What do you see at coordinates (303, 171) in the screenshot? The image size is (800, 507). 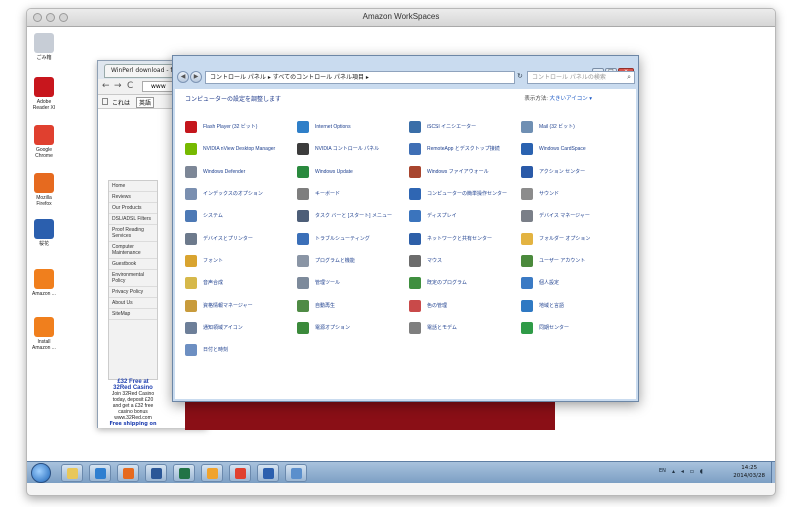 I see `windows-update-icon` at bounding box center [303, 171].